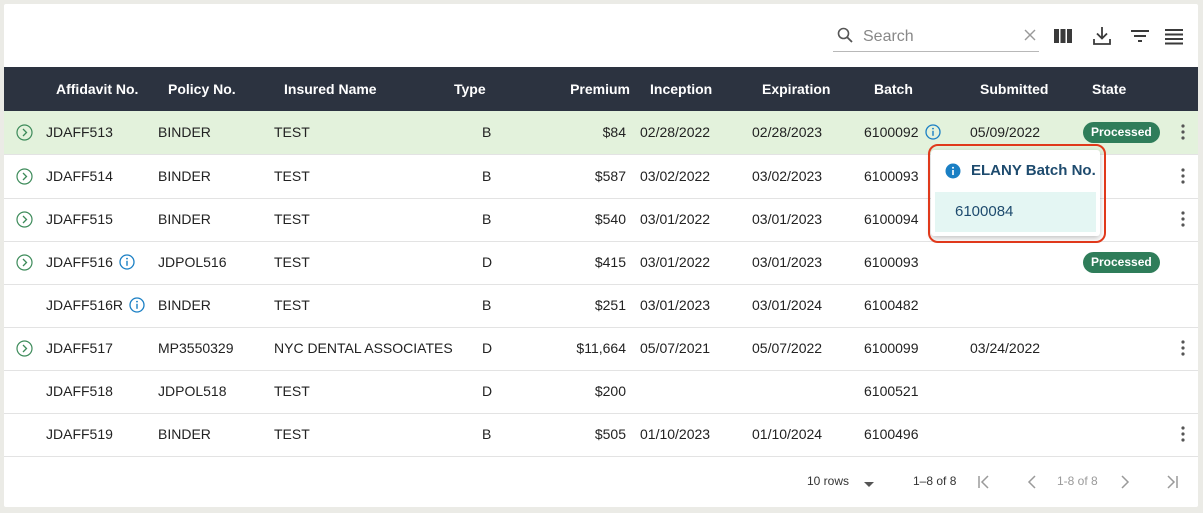  I want to click on column-header-state: State, so click(1109, 89).